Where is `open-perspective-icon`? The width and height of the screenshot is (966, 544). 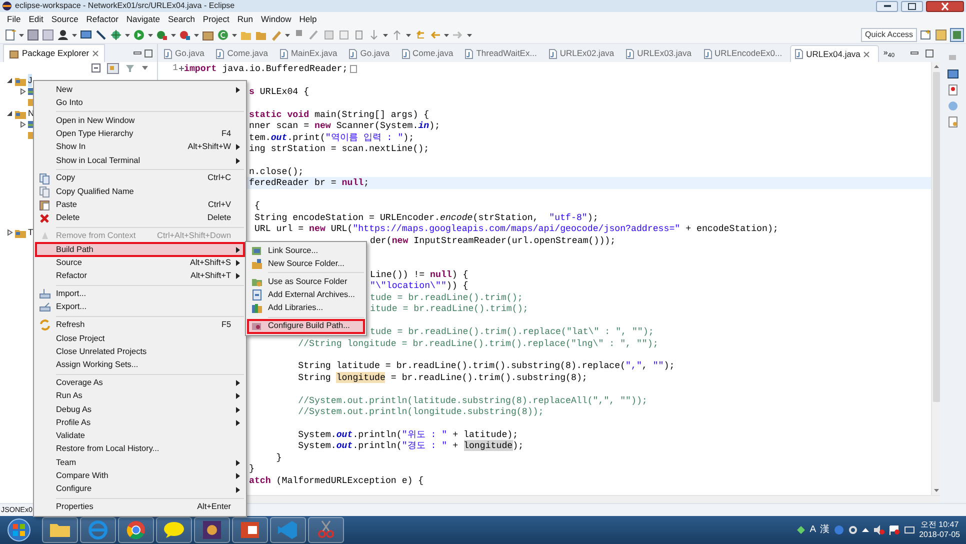 open-perspective-icon is located at coordinates (926, 34).